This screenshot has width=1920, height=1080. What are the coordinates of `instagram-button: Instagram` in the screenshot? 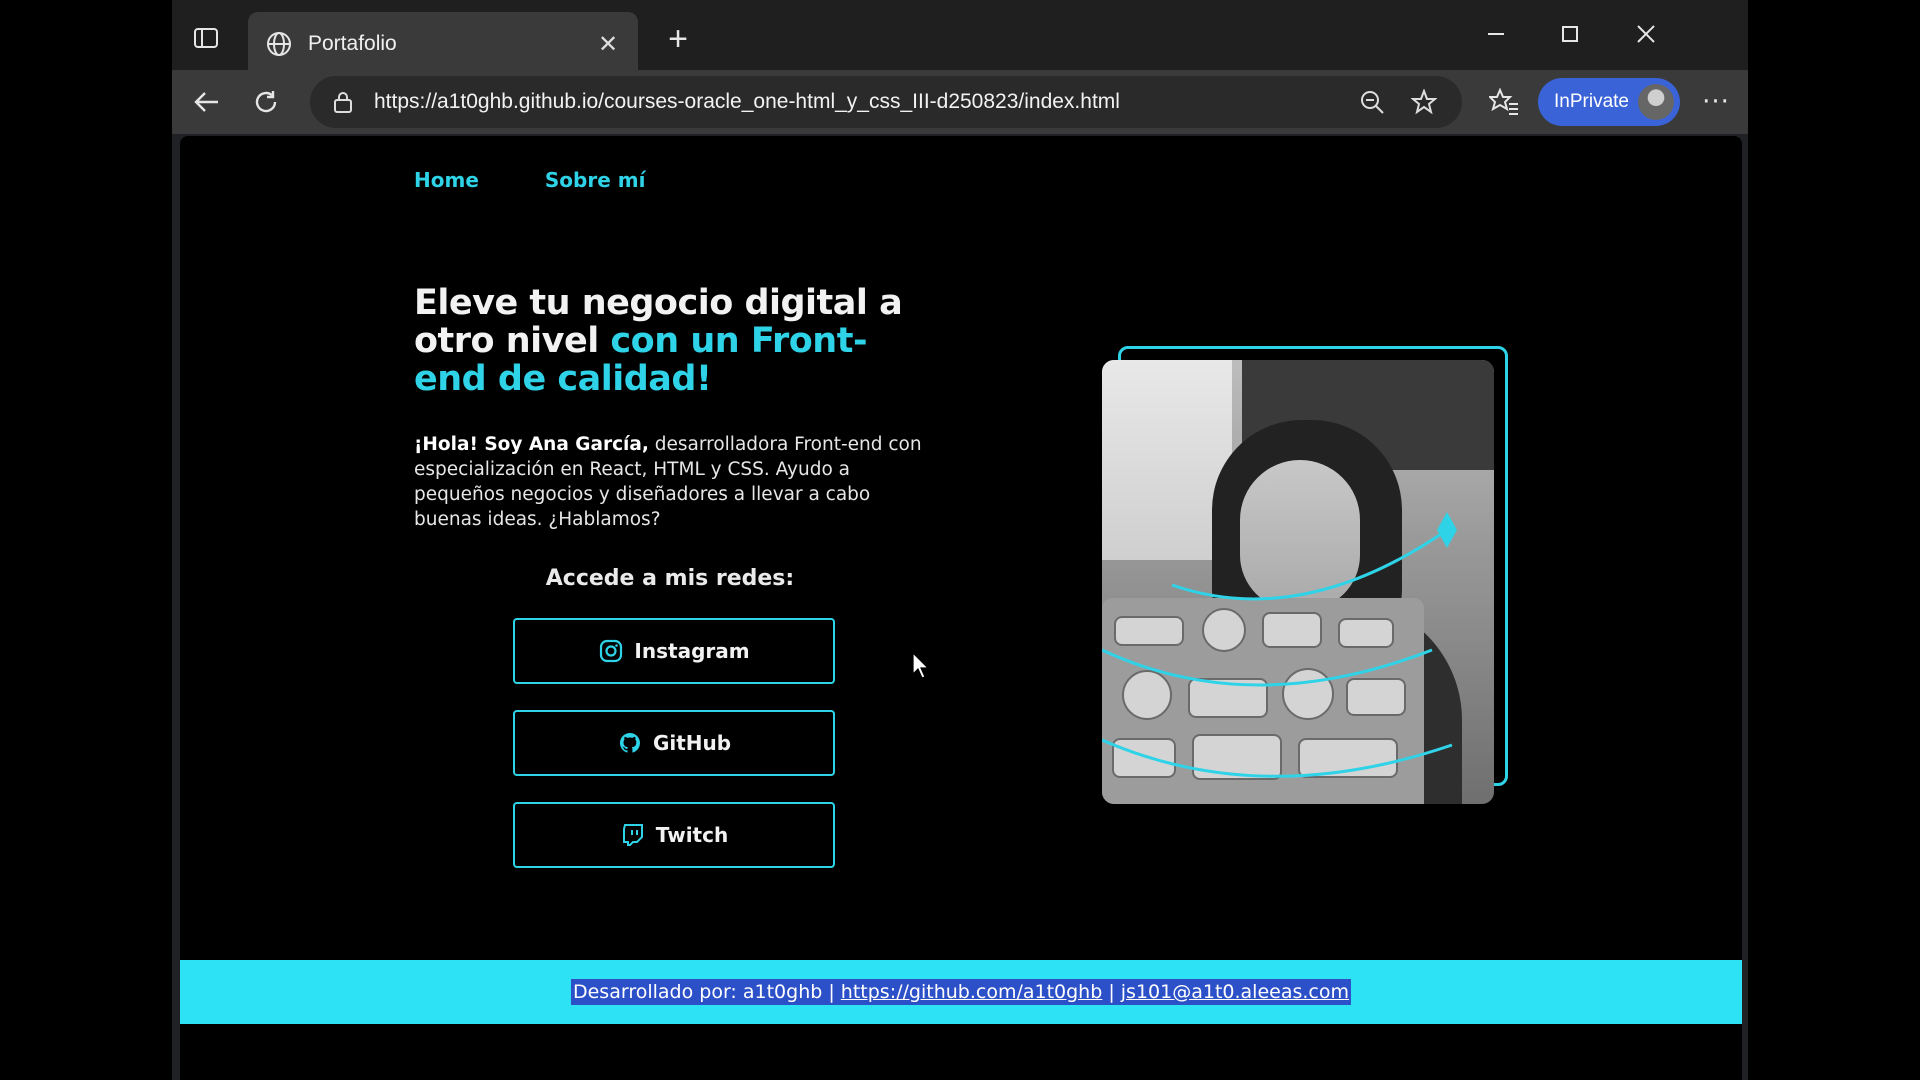 It's located at (674, 651).